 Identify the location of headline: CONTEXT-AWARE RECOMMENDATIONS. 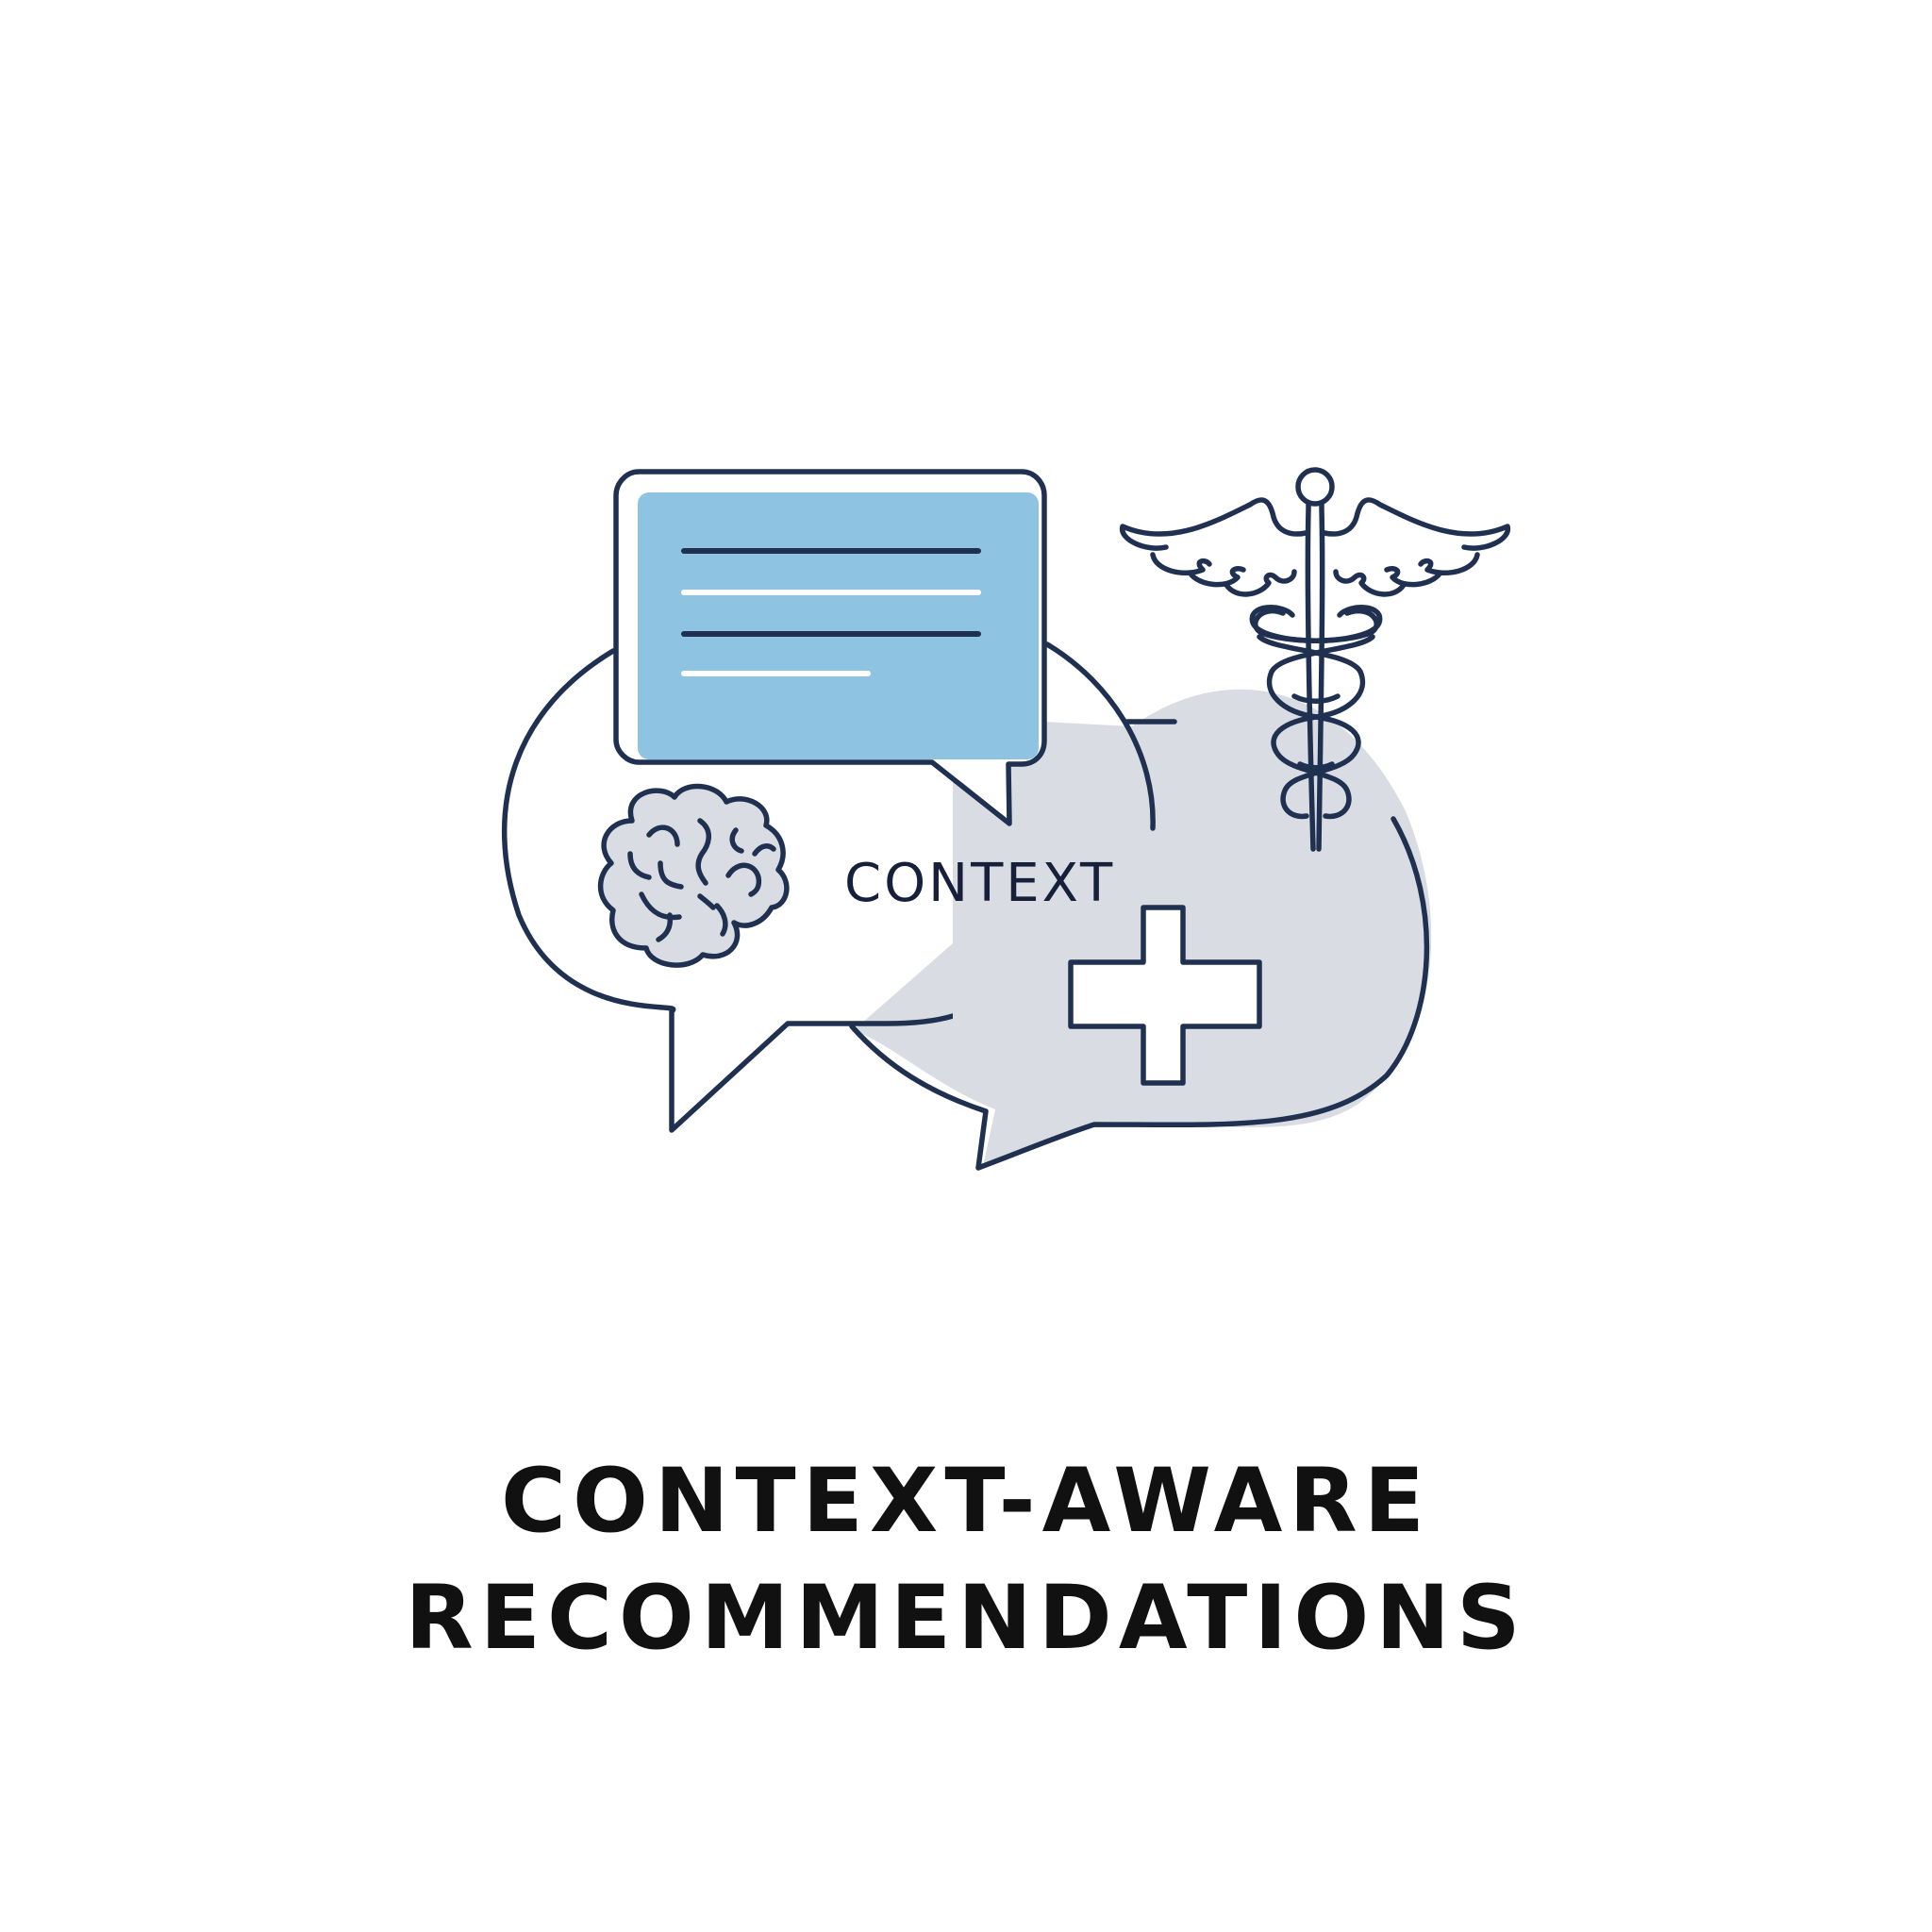
(966, 1560).